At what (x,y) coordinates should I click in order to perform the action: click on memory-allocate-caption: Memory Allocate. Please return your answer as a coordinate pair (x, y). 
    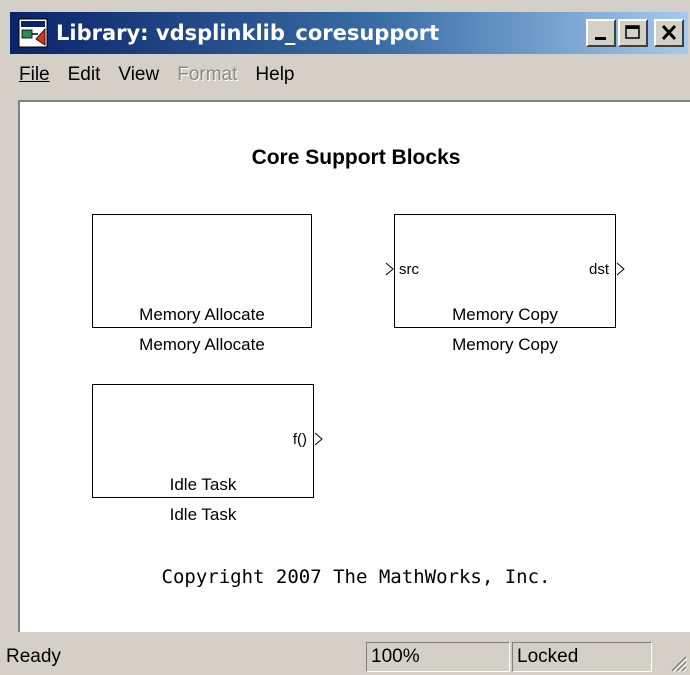
    Looking at the image, I should click on (202, 345).